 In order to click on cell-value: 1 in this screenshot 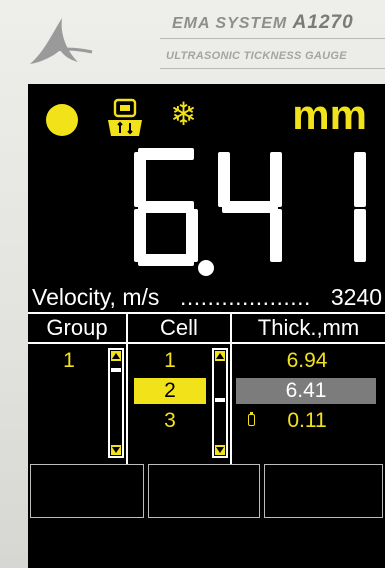, I will do `click(170, 361)`.